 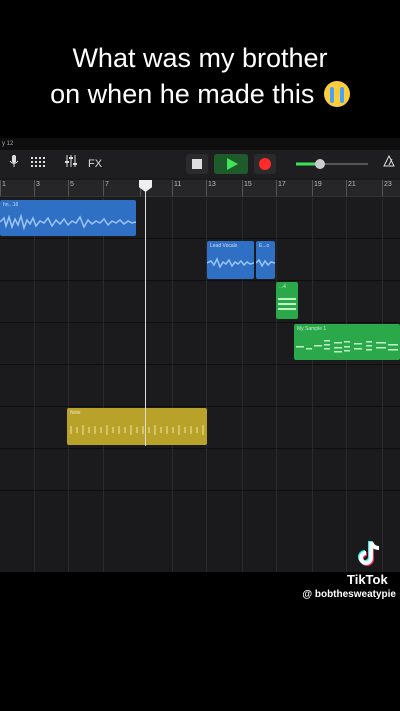 I want to click on audio-region: hn...16, so click(x=68, y=218).